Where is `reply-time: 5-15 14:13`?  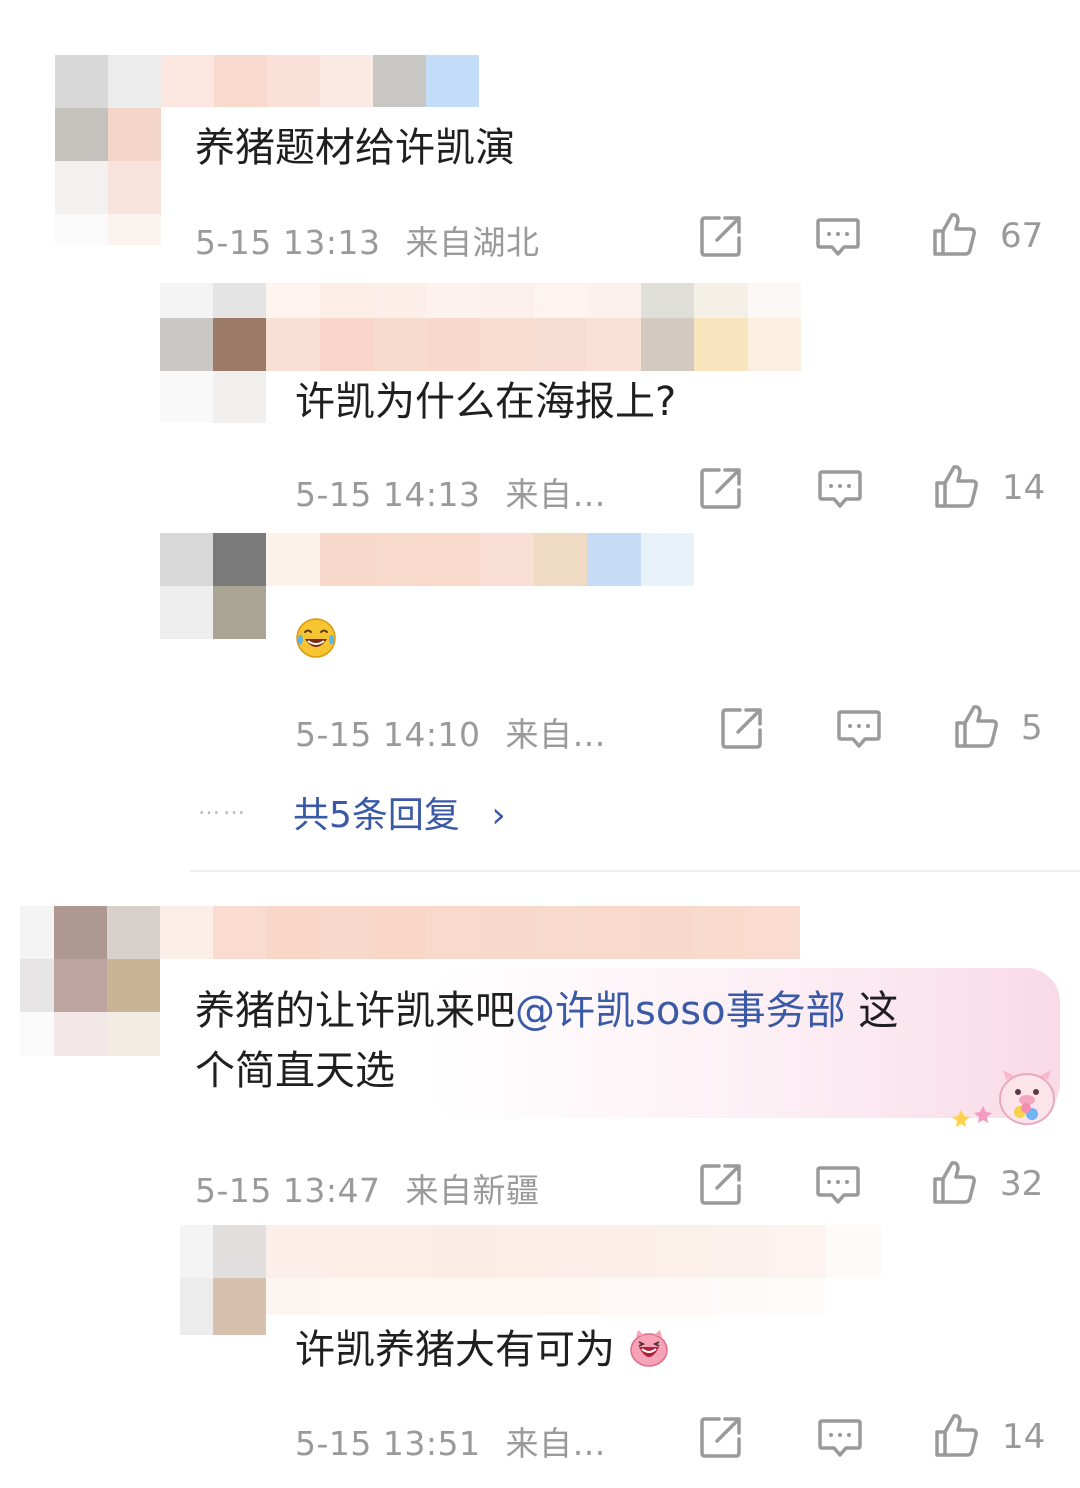
reply-time: 5-15 14:13 is located at coordinates (388, 494).